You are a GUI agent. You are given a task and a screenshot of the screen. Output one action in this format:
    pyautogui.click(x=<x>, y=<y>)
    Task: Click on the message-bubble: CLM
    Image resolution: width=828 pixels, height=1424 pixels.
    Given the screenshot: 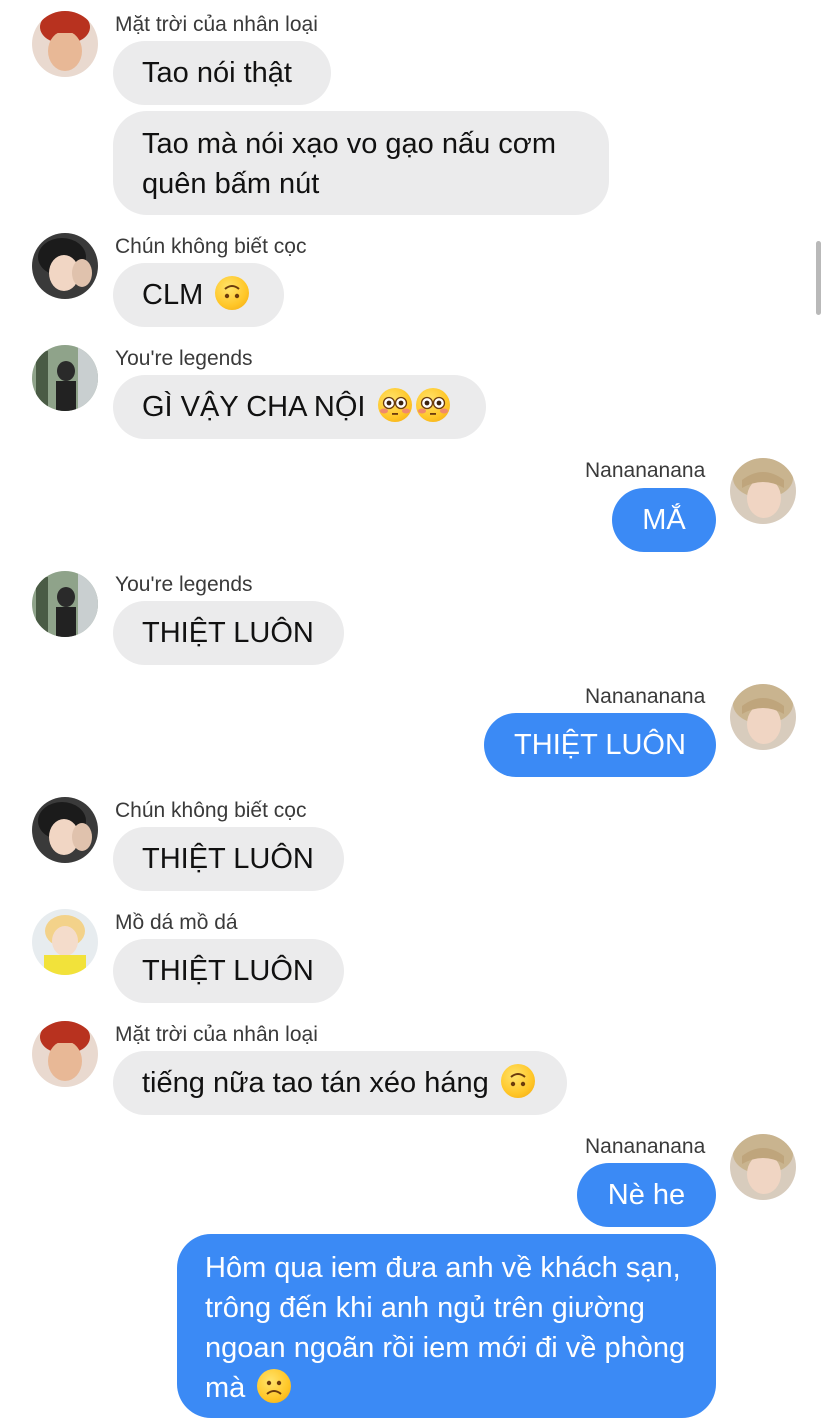 What is the action you would take?
    pyautogui.click(x=198, y=295)
    